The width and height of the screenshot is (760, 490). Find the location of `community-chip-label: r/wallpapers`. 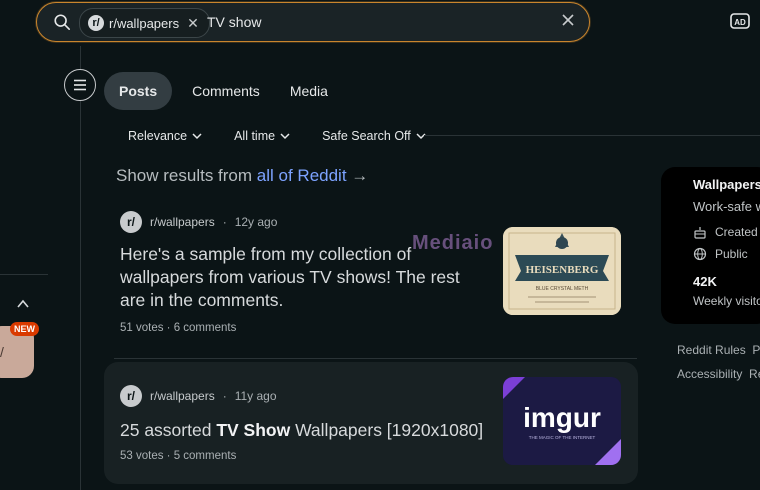

community-chip-label: r/wallpapers is located at coordinates (144, 23).